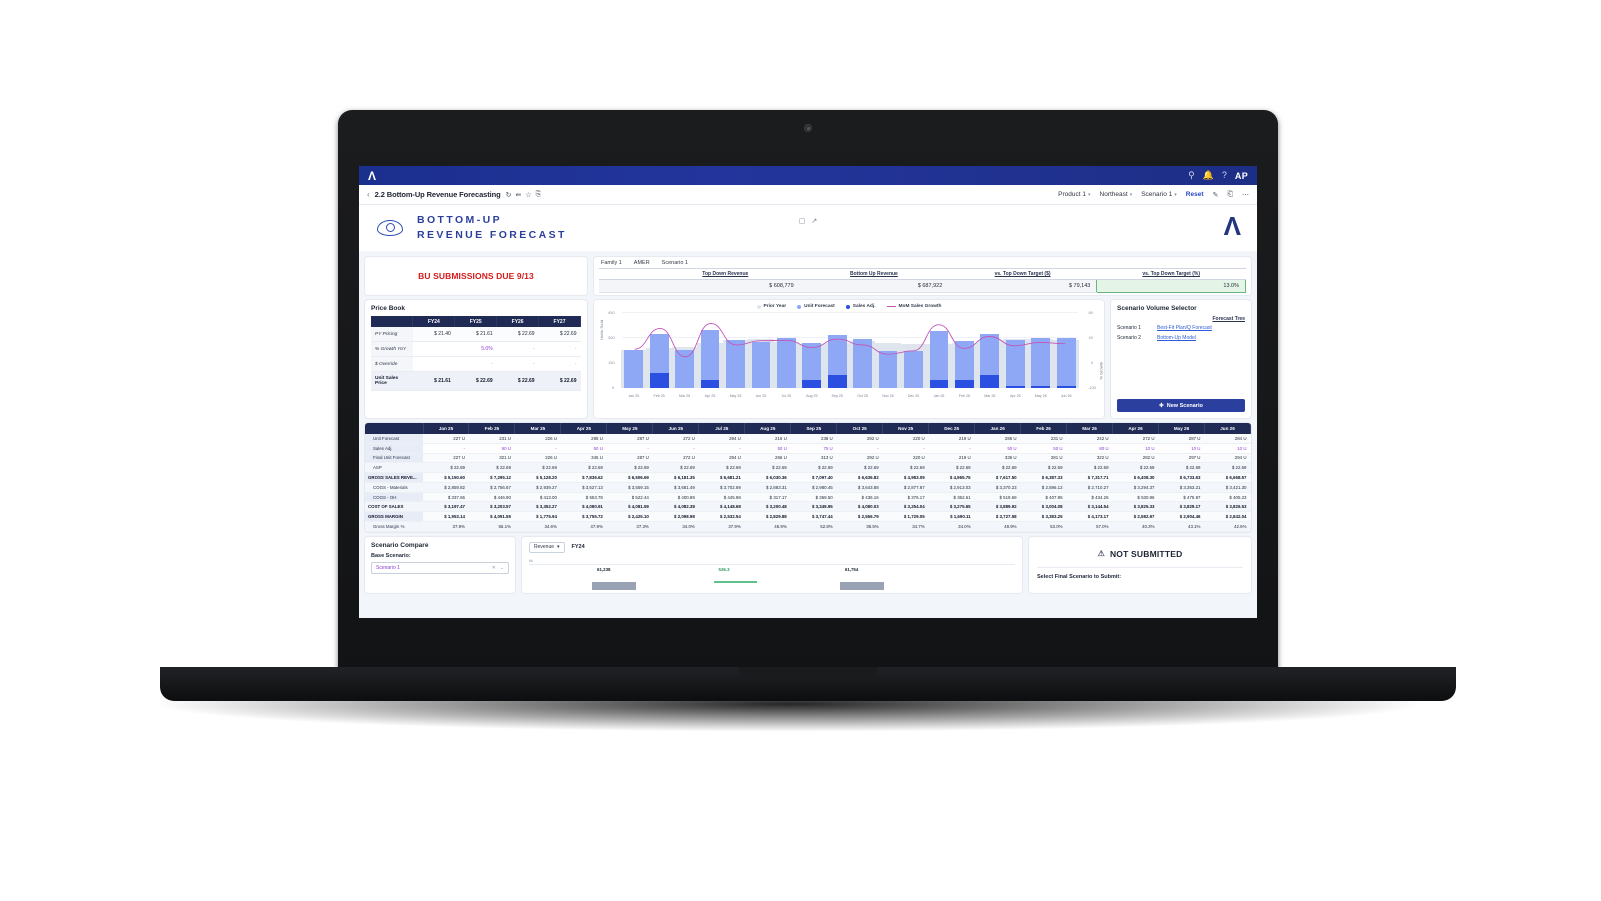  I want to click on grid-col-header: Oct 25, so click(860, 428).